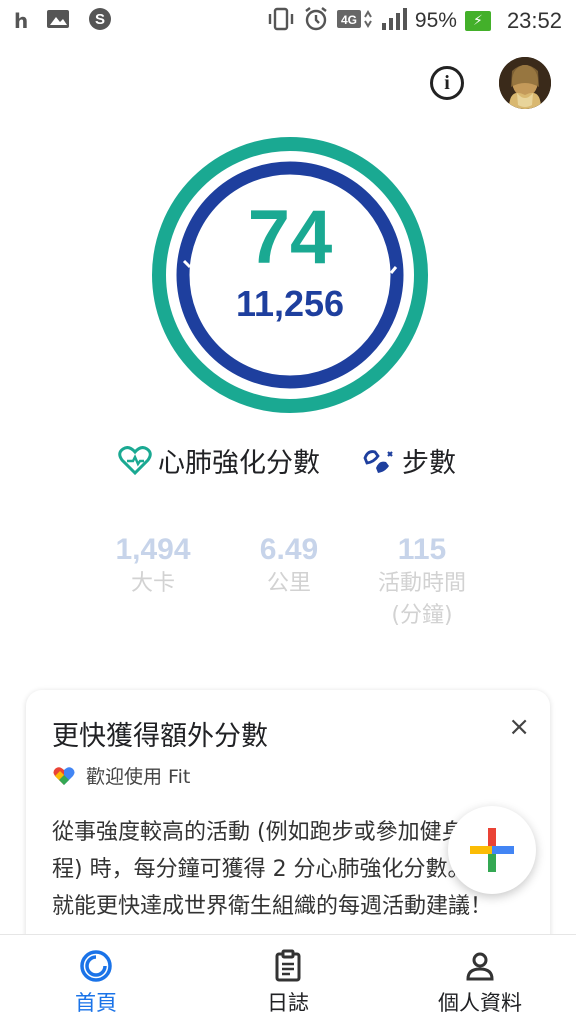 Image resolution: width=576 pixels, height=1025 pixels. I want to click on home-ring-icon, so click(96, 966).